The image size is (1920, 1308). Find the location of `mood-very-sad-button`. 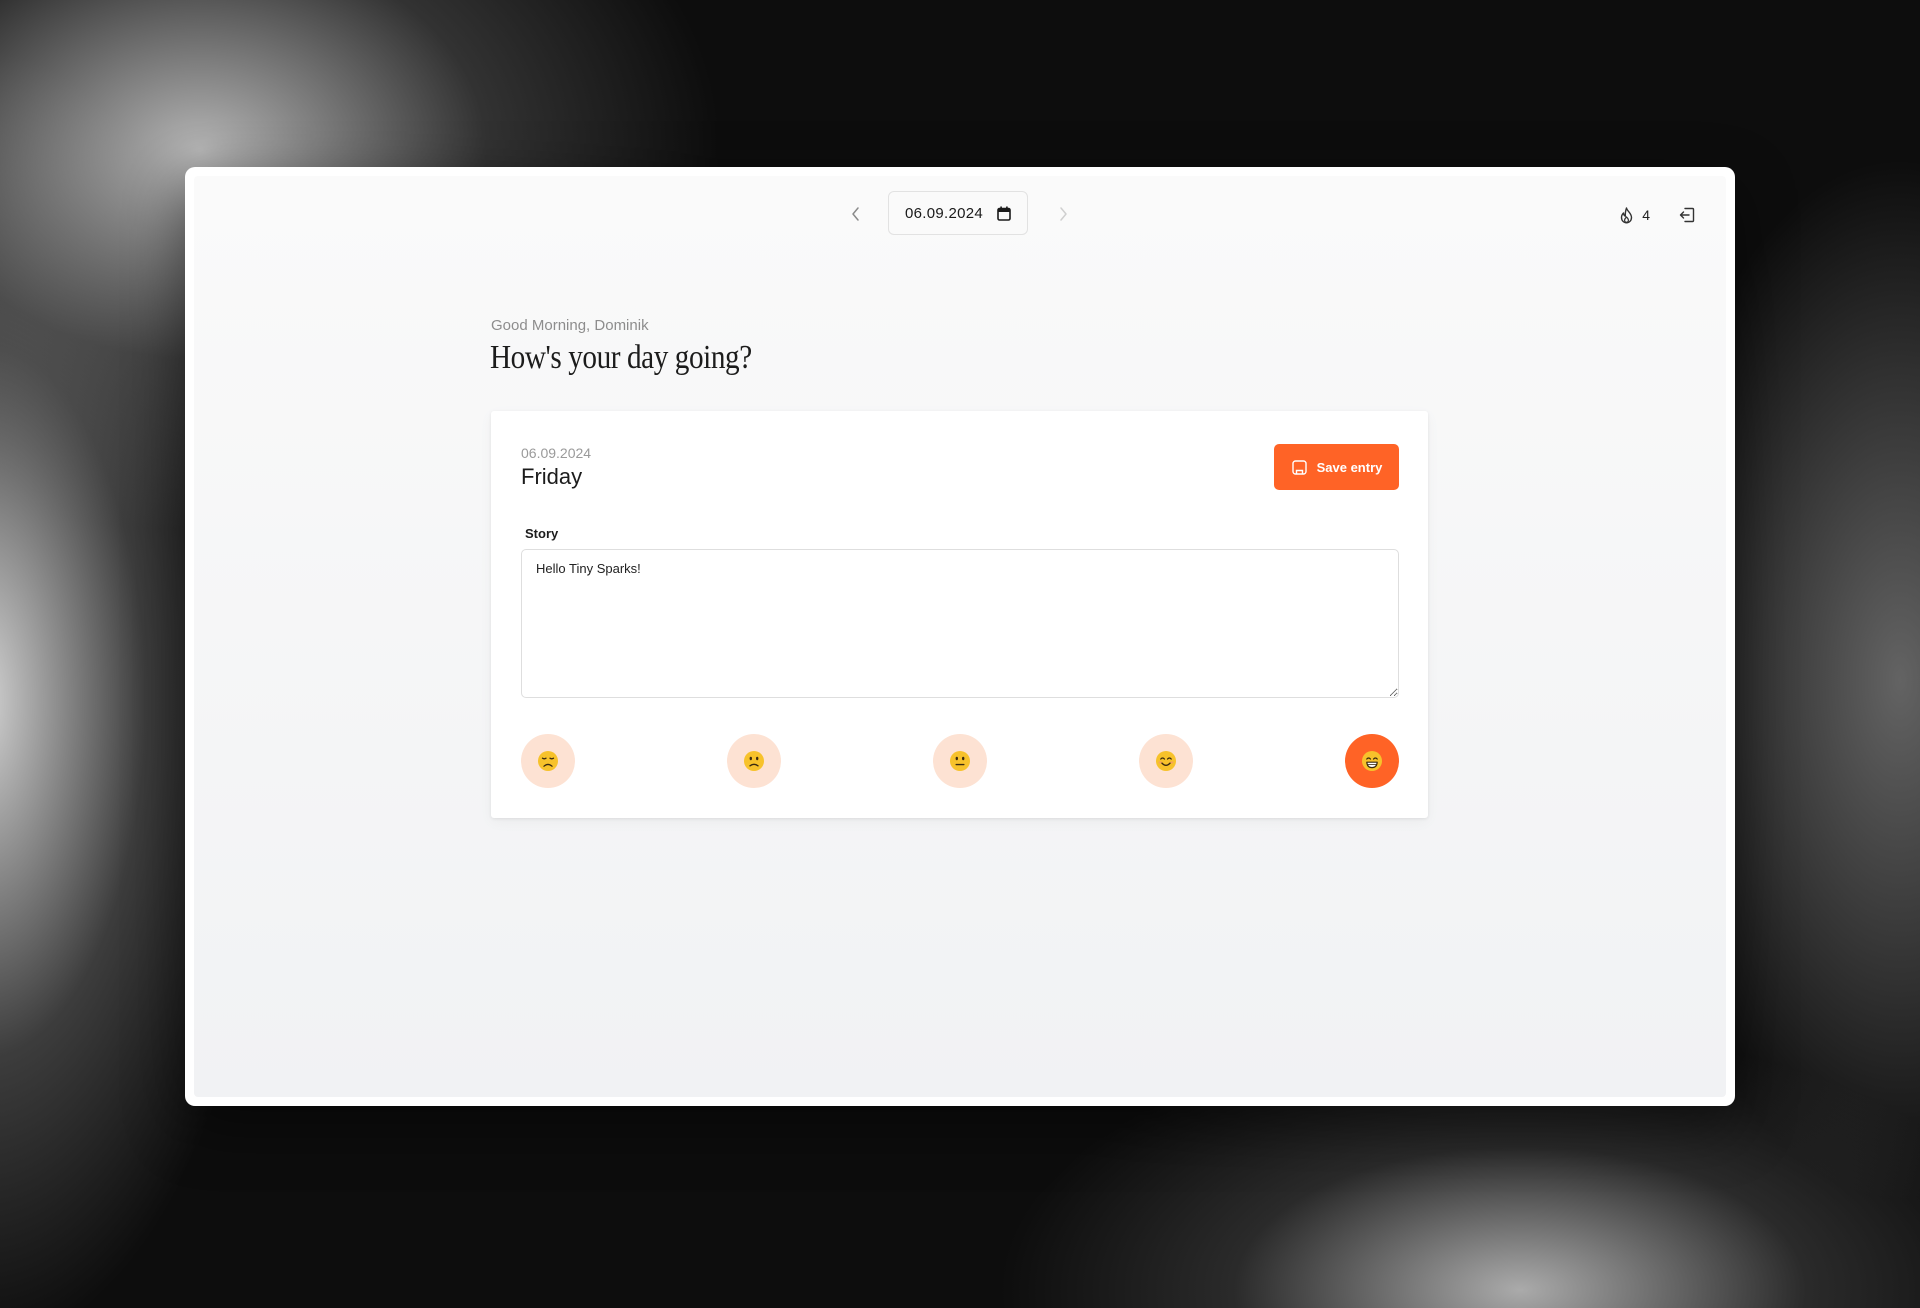

mood-very-sad-button is located at coordinates (548, 761).